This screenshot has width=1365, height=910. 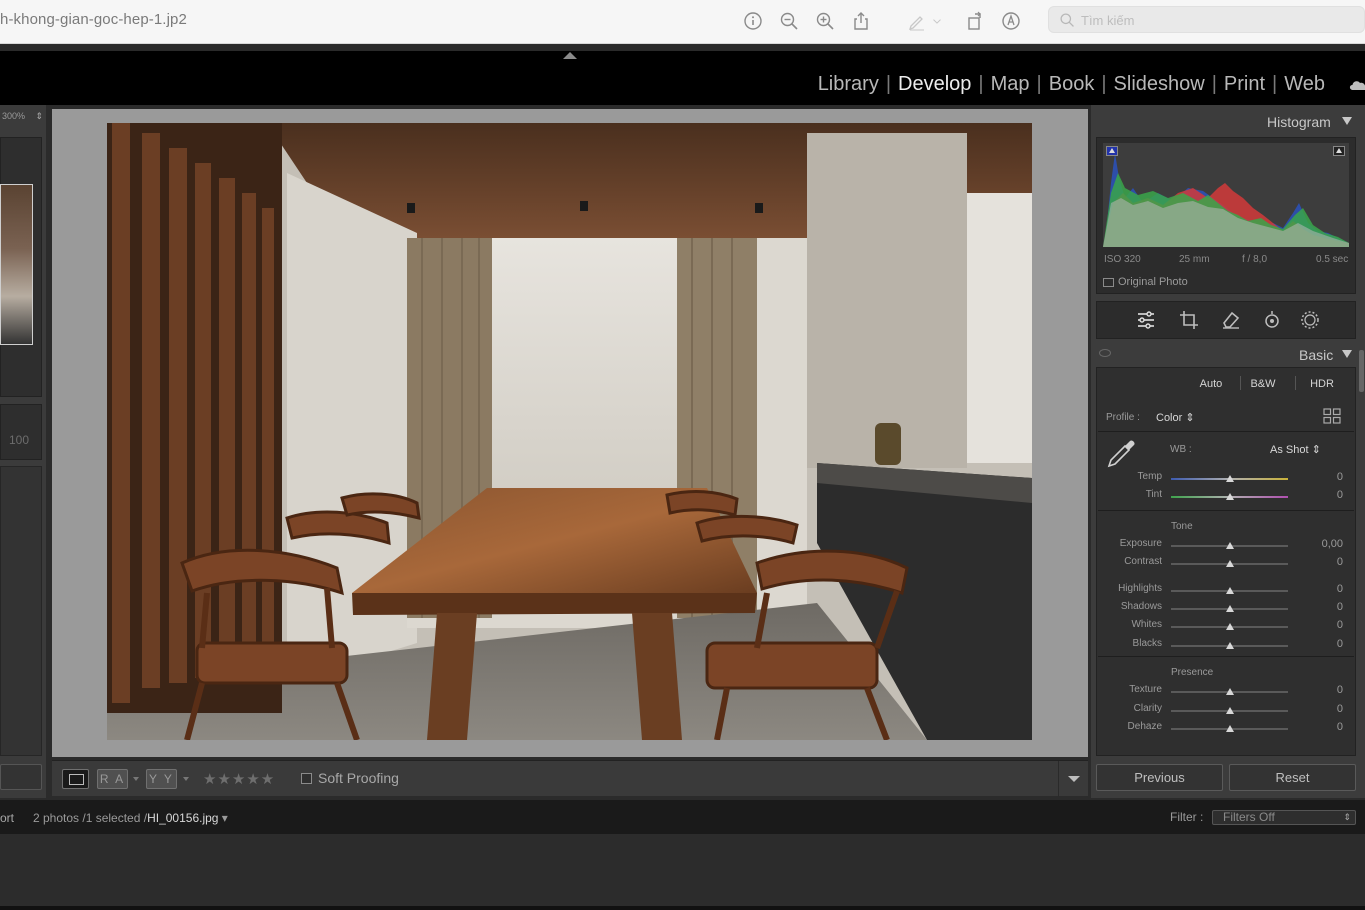 What do you see at coordinates (1339, 151) in the screenshot?
I see `highlight-clipping-indicator` at bounding box center [1339, 151].